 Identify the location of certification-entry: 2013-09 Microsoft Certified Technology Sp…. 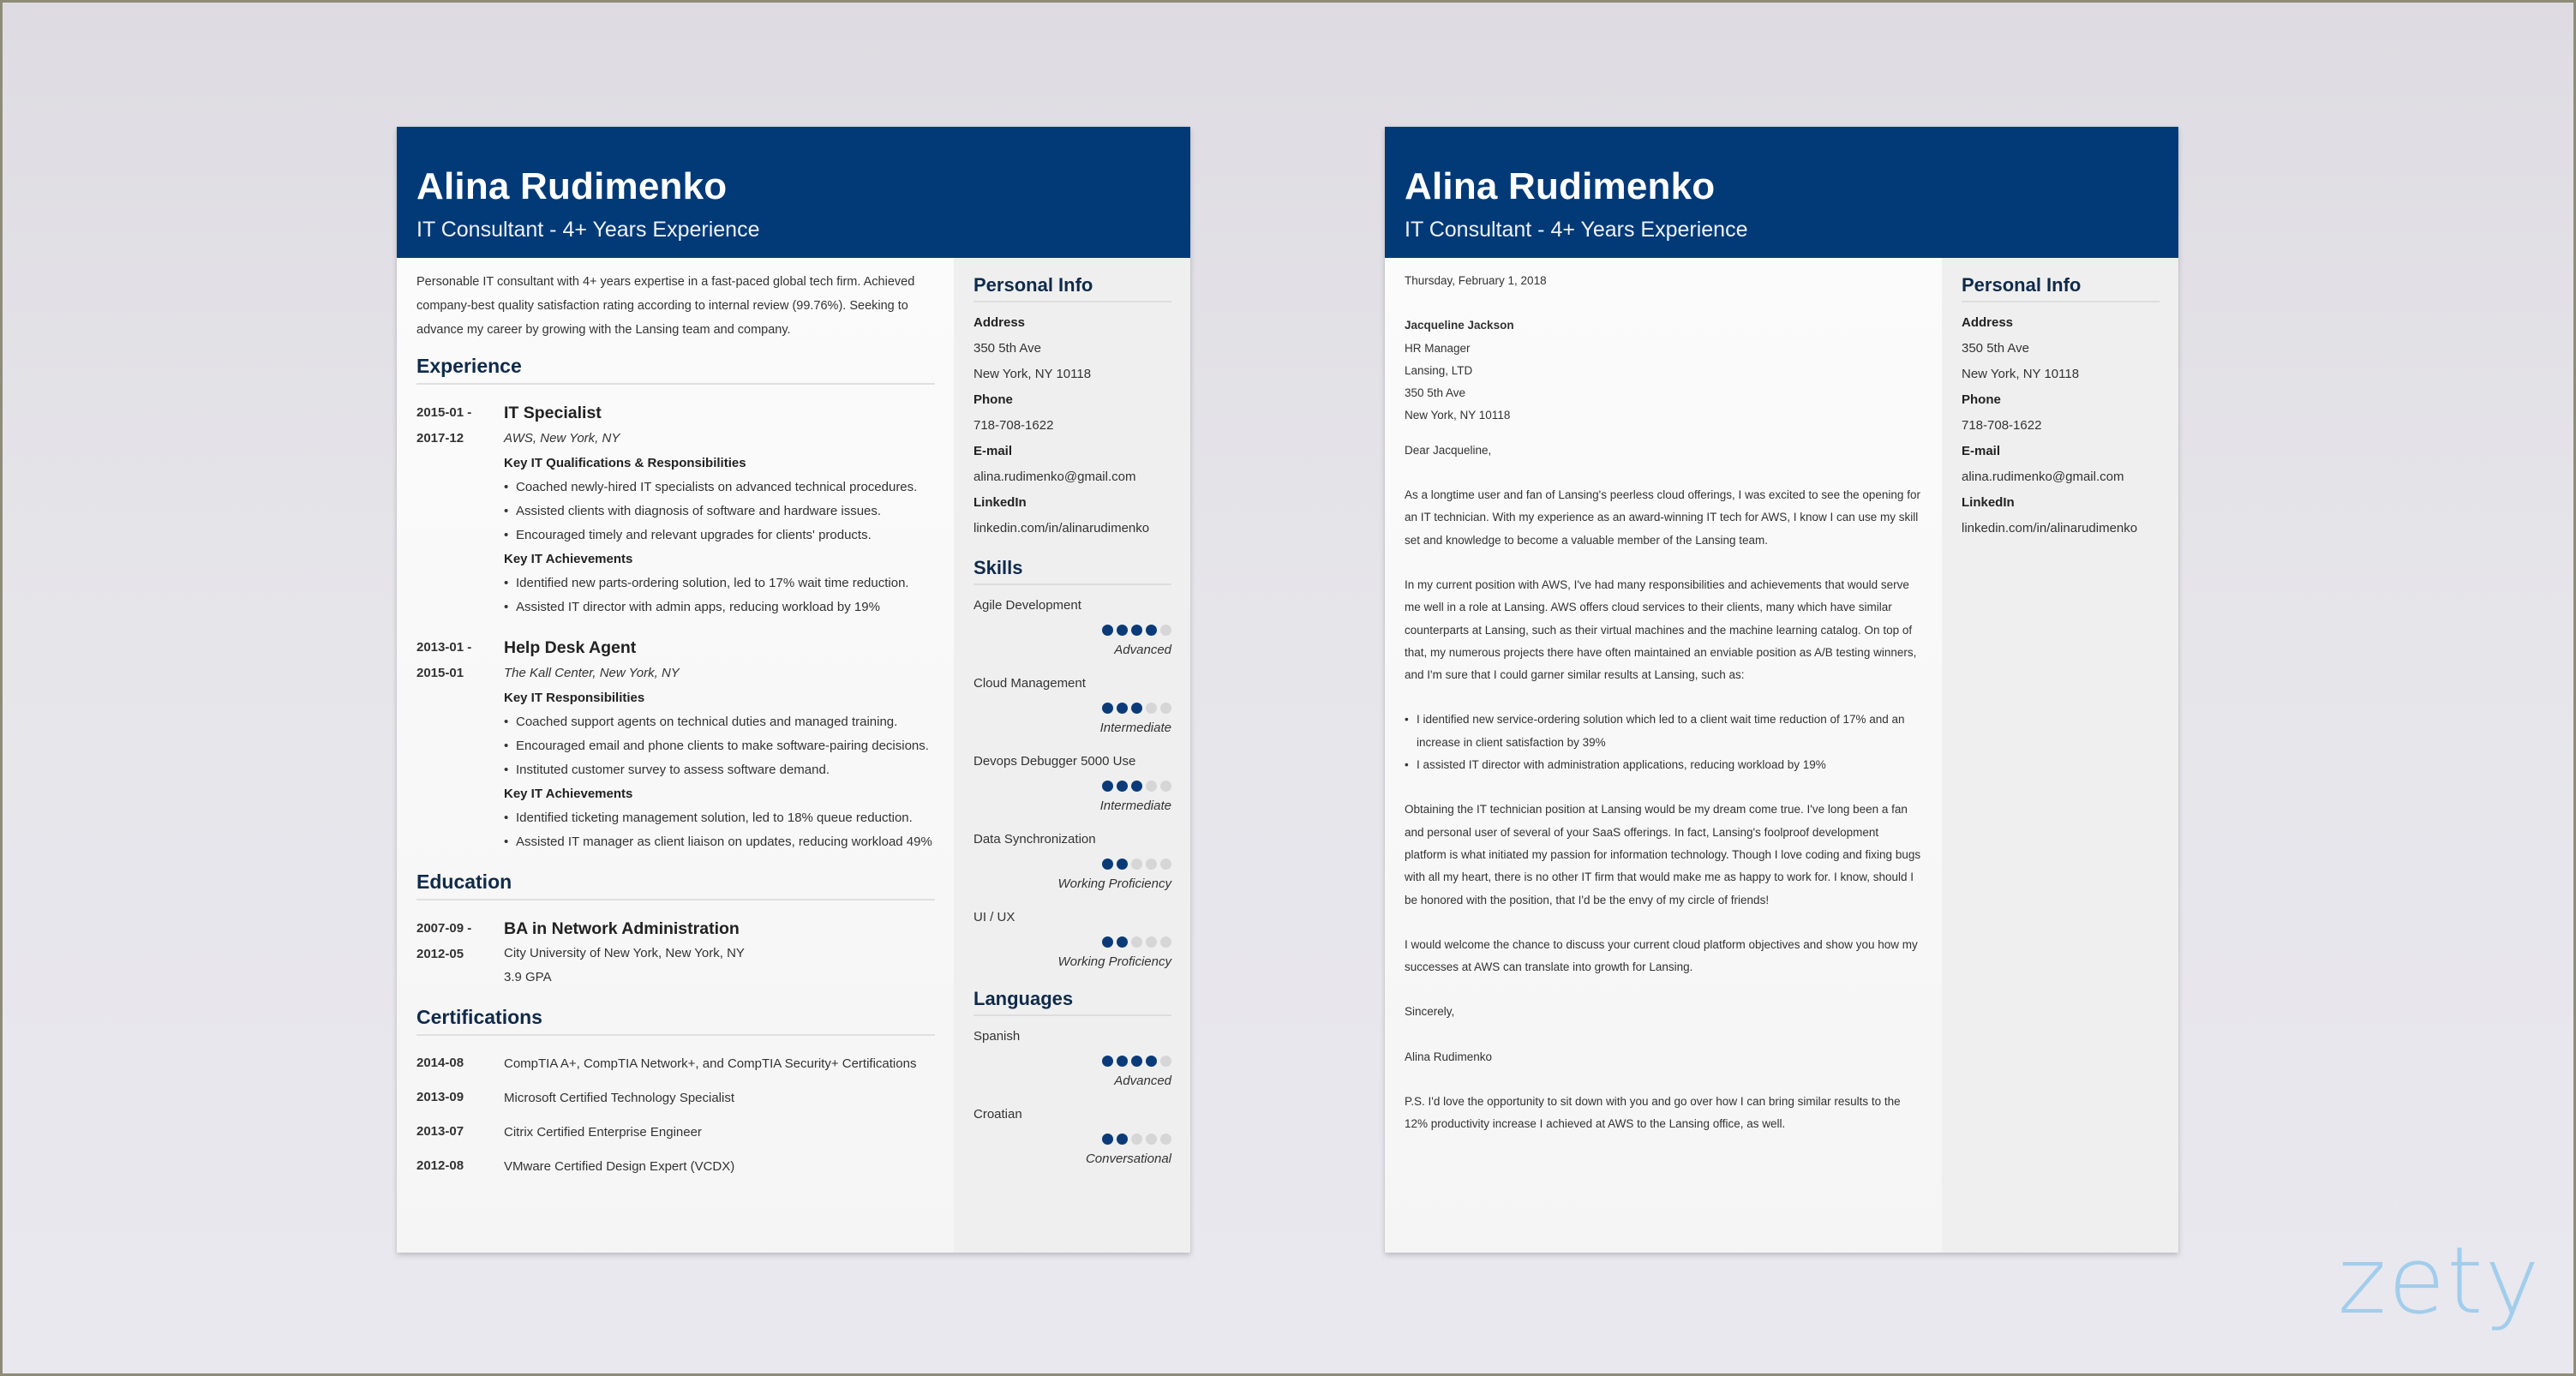
(675, 1098).